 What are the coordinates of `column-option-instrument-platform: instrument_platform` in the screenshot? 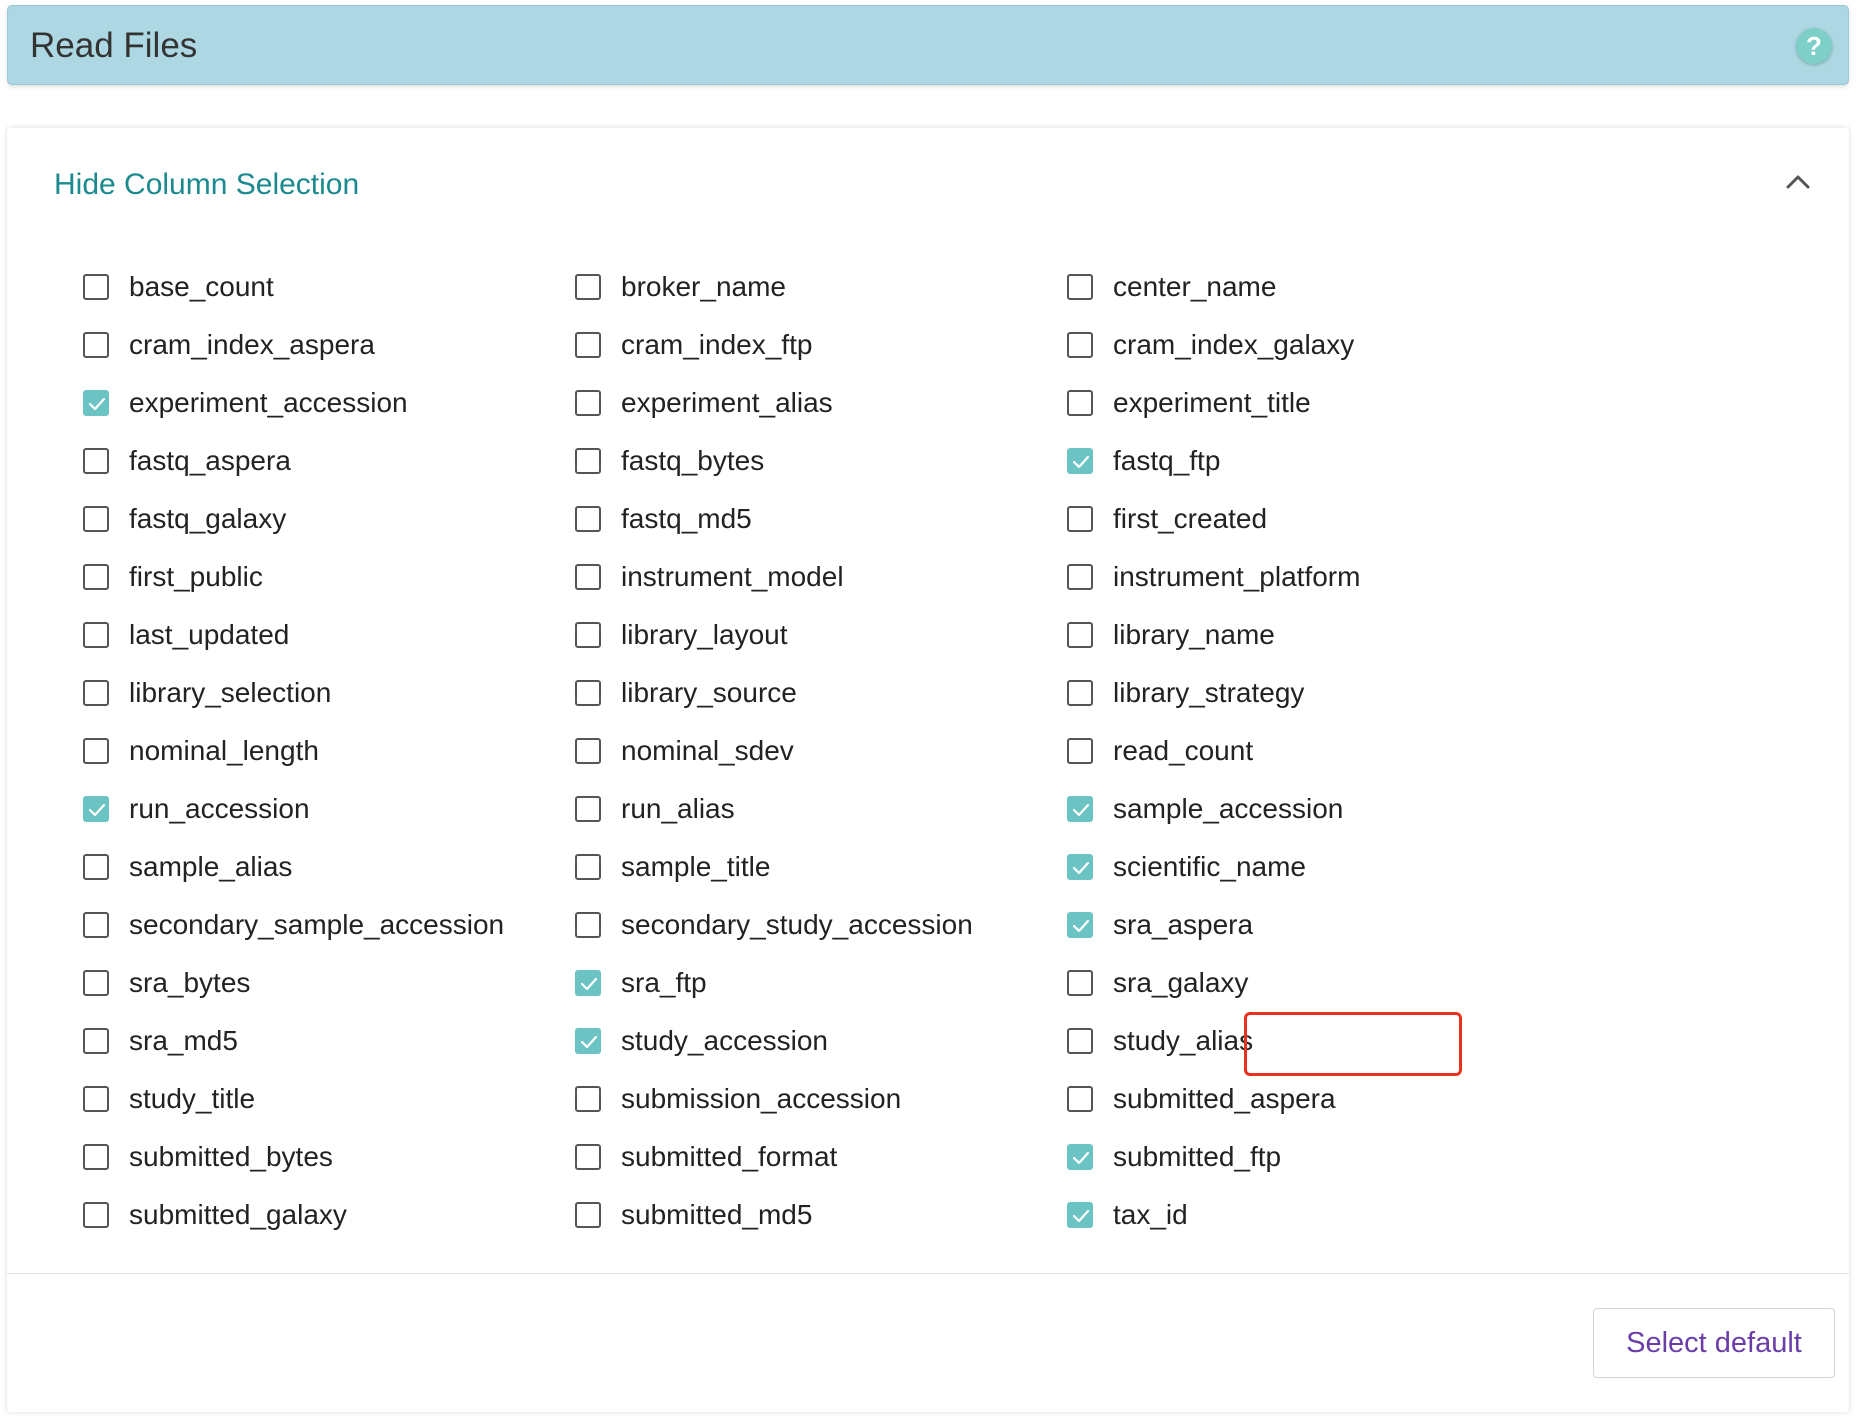 It's located at (1347, 577).